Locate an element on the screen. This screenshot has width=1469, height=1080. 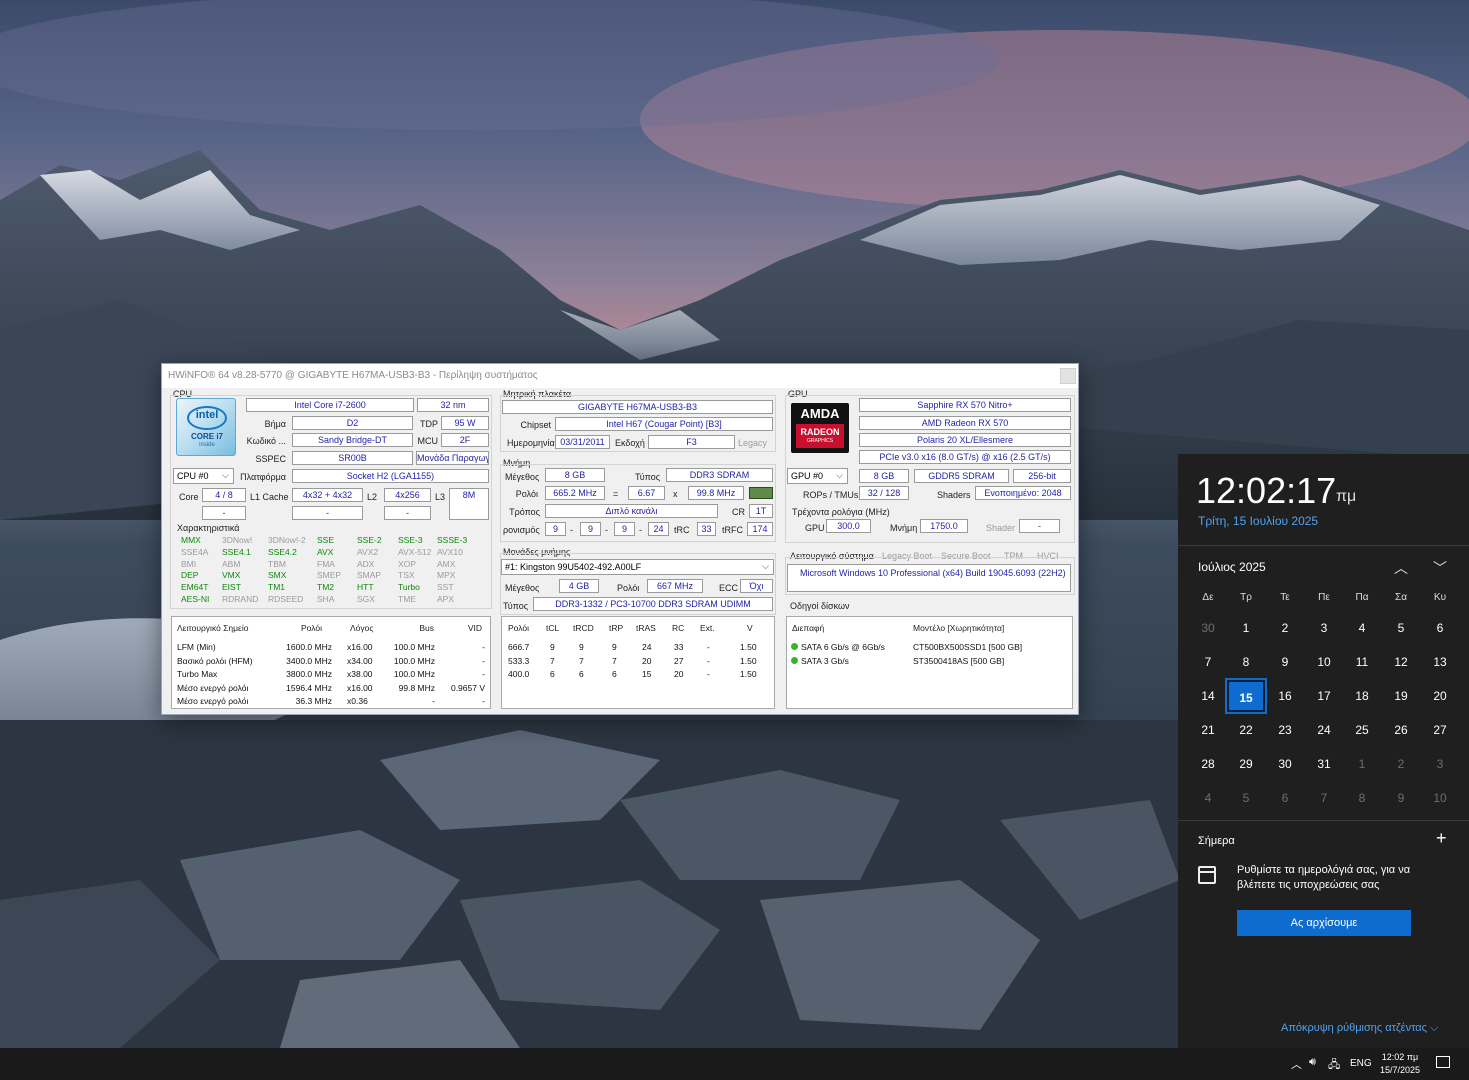
memory-size-field: 8 GB is located at coordinates (575, 475).